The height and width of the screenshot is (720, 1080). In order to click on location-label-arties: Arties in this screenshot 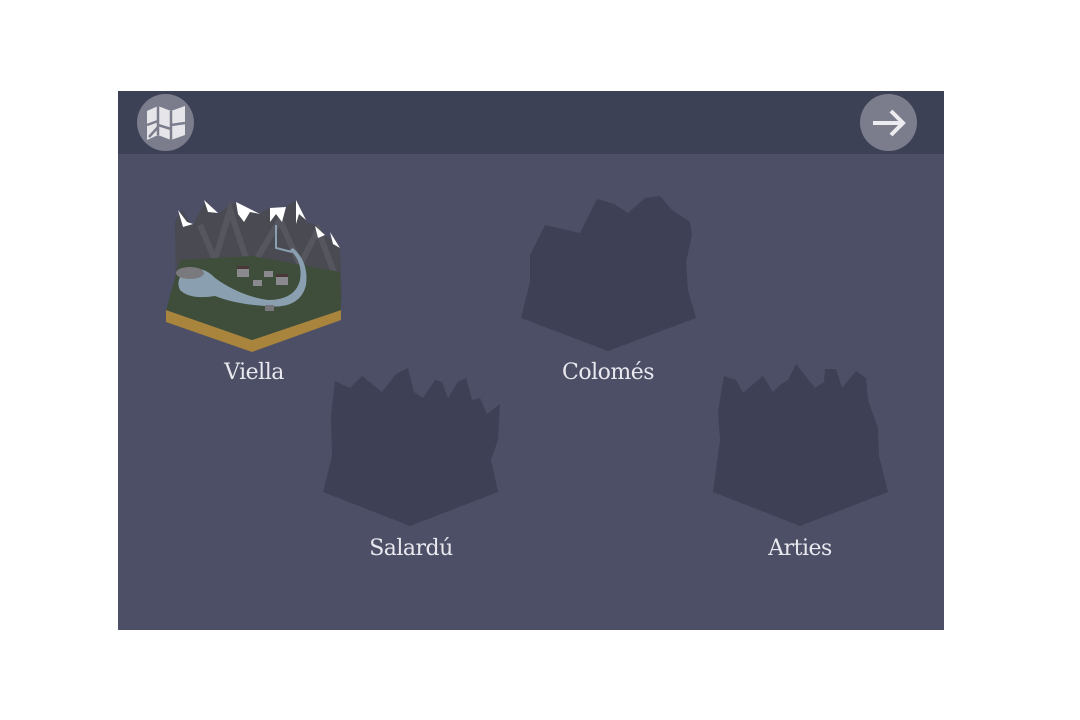, I will do `click(800, 548)`.